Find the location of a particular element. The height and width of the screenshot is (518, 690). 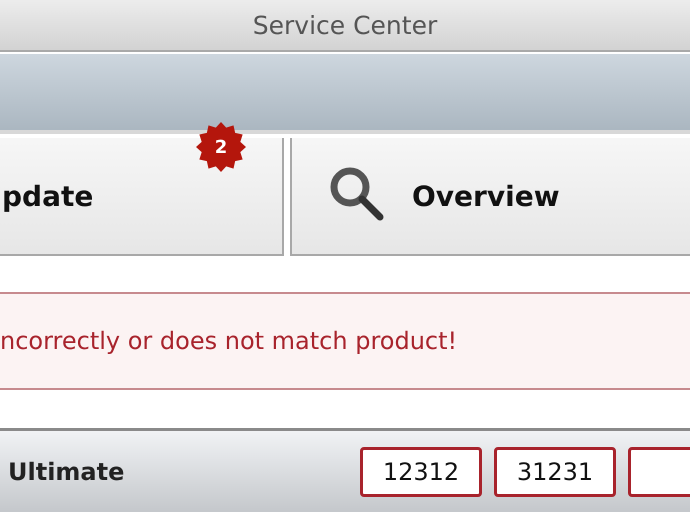

input-field: 31231 is located at coordinates (555, 471).